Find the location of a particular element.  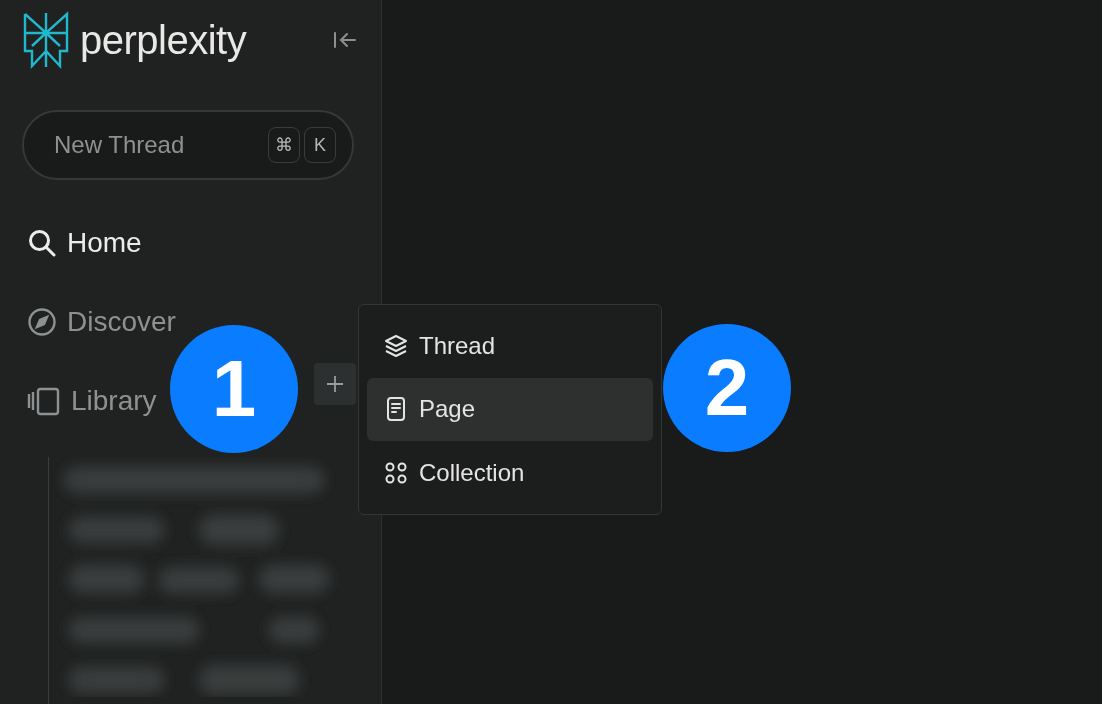

compass-icon is located at coordinates (42, 321).